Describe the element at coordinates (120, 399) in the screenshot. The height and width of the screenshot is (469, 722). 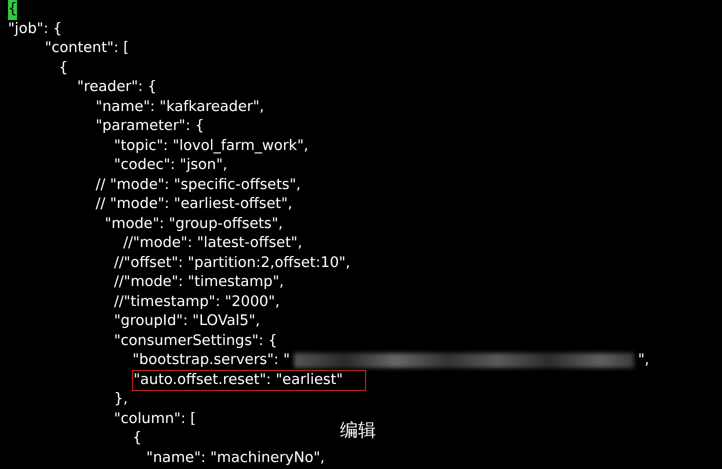
I see `code-line: },` at that location.